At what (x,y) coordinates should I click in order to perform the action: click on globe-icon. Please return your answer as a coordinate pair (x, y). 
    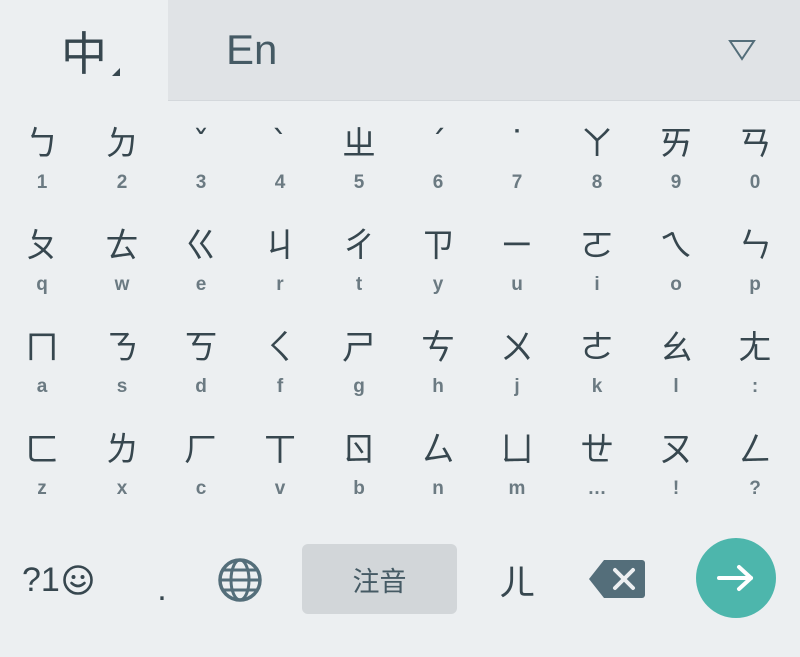
    Looking at the image, I should click on (240, 580).